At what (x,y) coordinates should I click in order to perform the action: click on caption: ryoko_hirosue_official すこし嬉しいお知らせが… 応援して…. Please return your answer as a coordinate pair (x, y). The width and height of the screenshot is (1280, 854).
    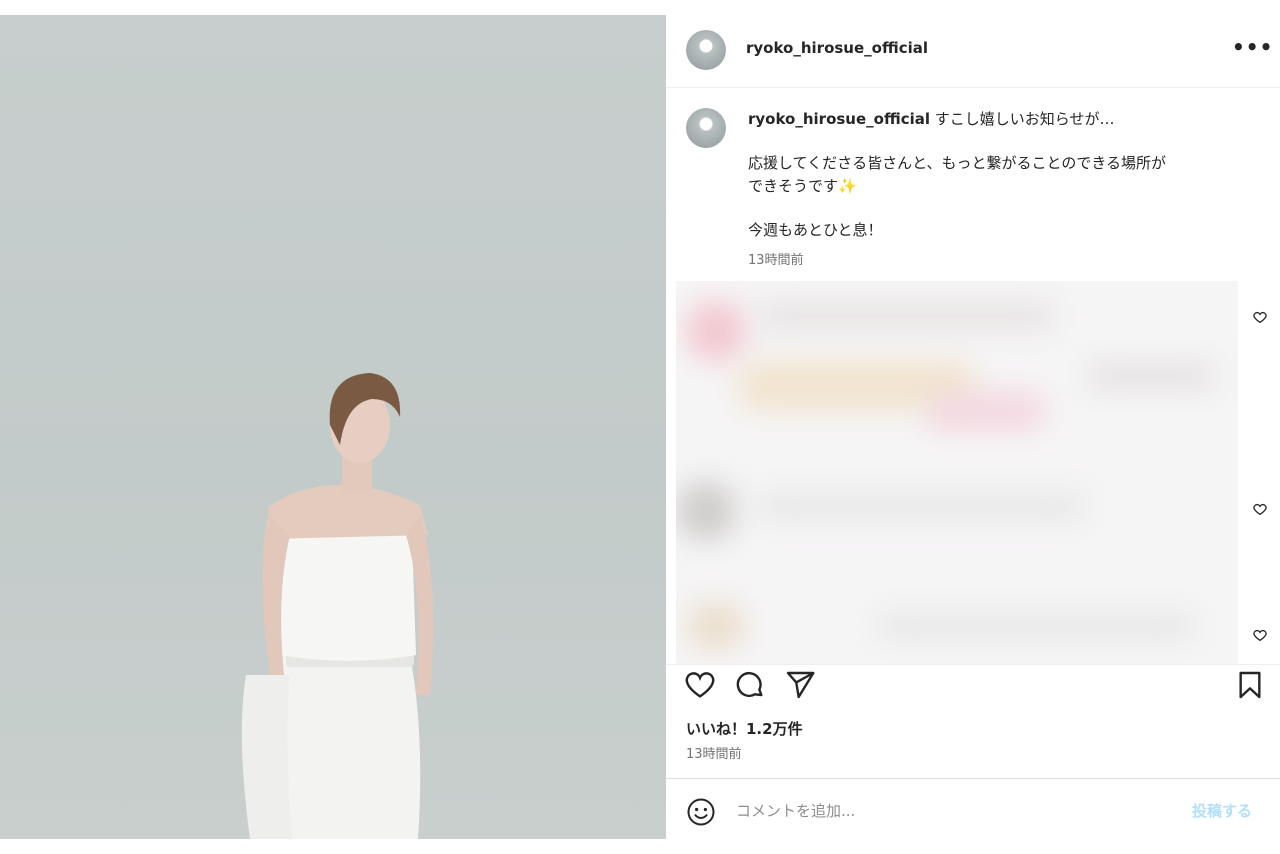
    Looking at the image, I should click on (1003, 175).